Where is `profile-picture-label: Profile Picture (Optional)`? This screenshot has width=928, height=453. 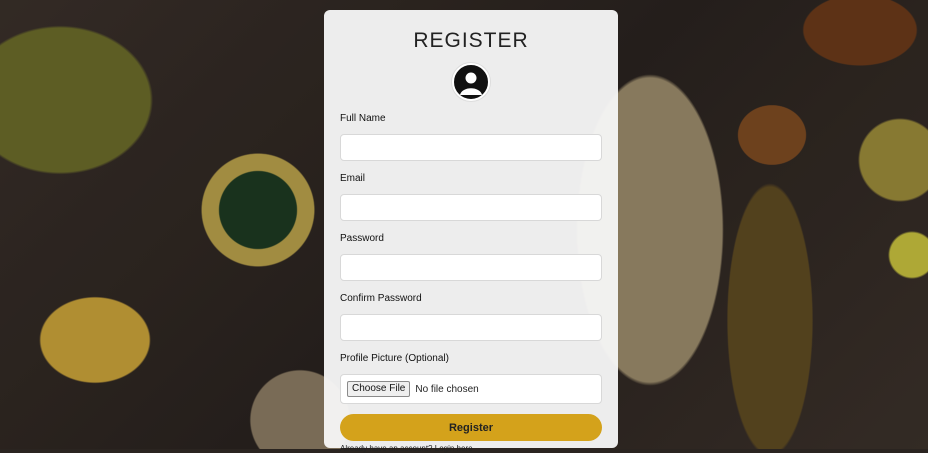
profile-picture-label: Profile Picture (Optional) is located at coordinates (394, 358).